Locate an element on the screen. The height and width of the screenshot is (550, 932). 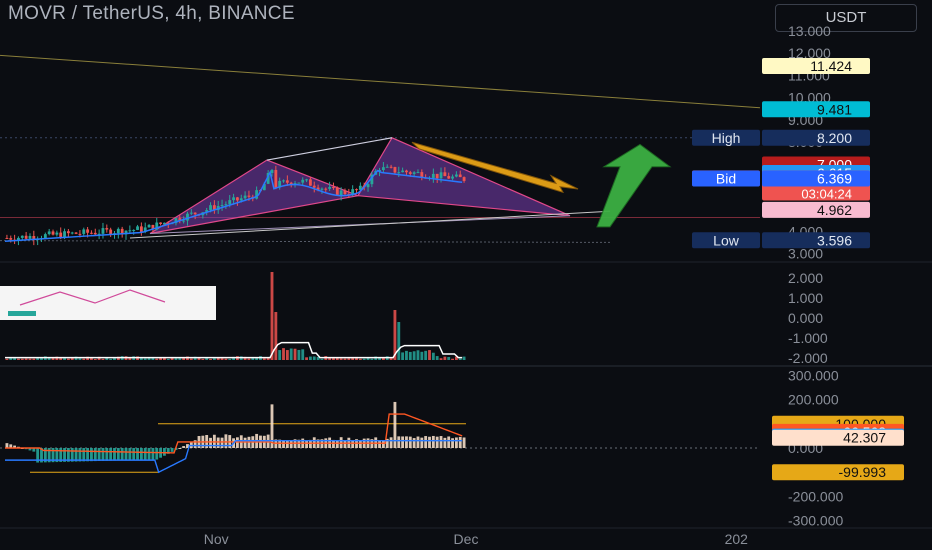
price-label: 9.481 is located at coordinates (834, 109).